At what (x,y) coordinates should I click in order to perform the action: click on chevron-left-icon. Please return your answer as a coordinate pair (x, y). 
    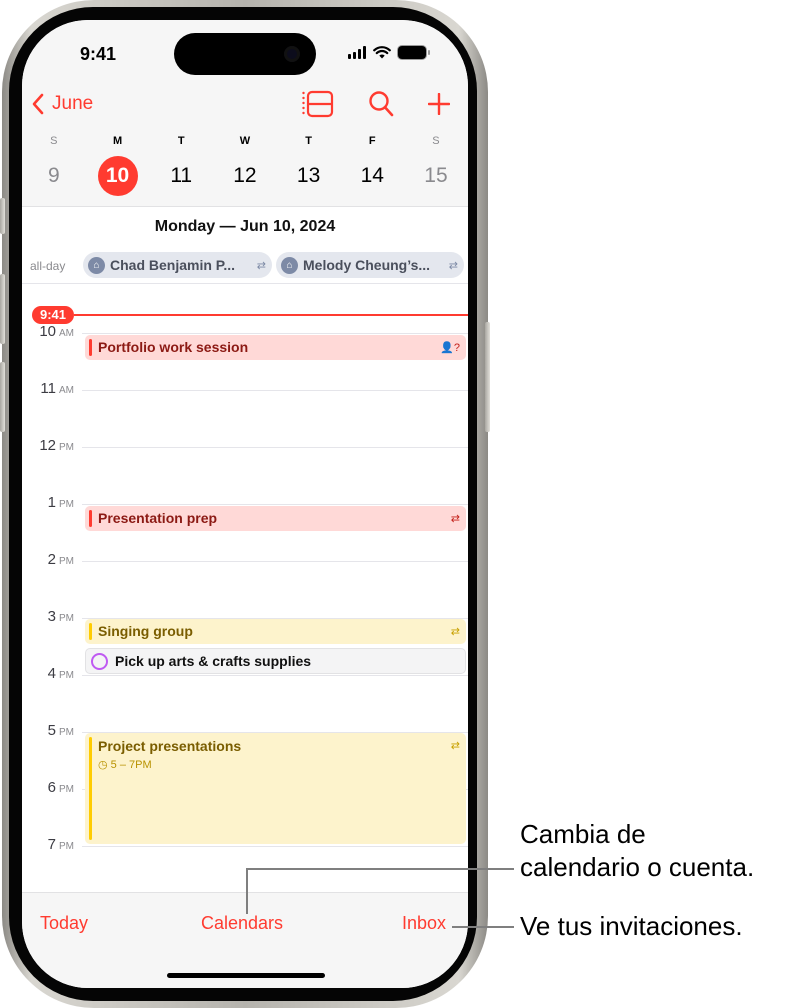
    Looking at the image, I should click on (38, 104).